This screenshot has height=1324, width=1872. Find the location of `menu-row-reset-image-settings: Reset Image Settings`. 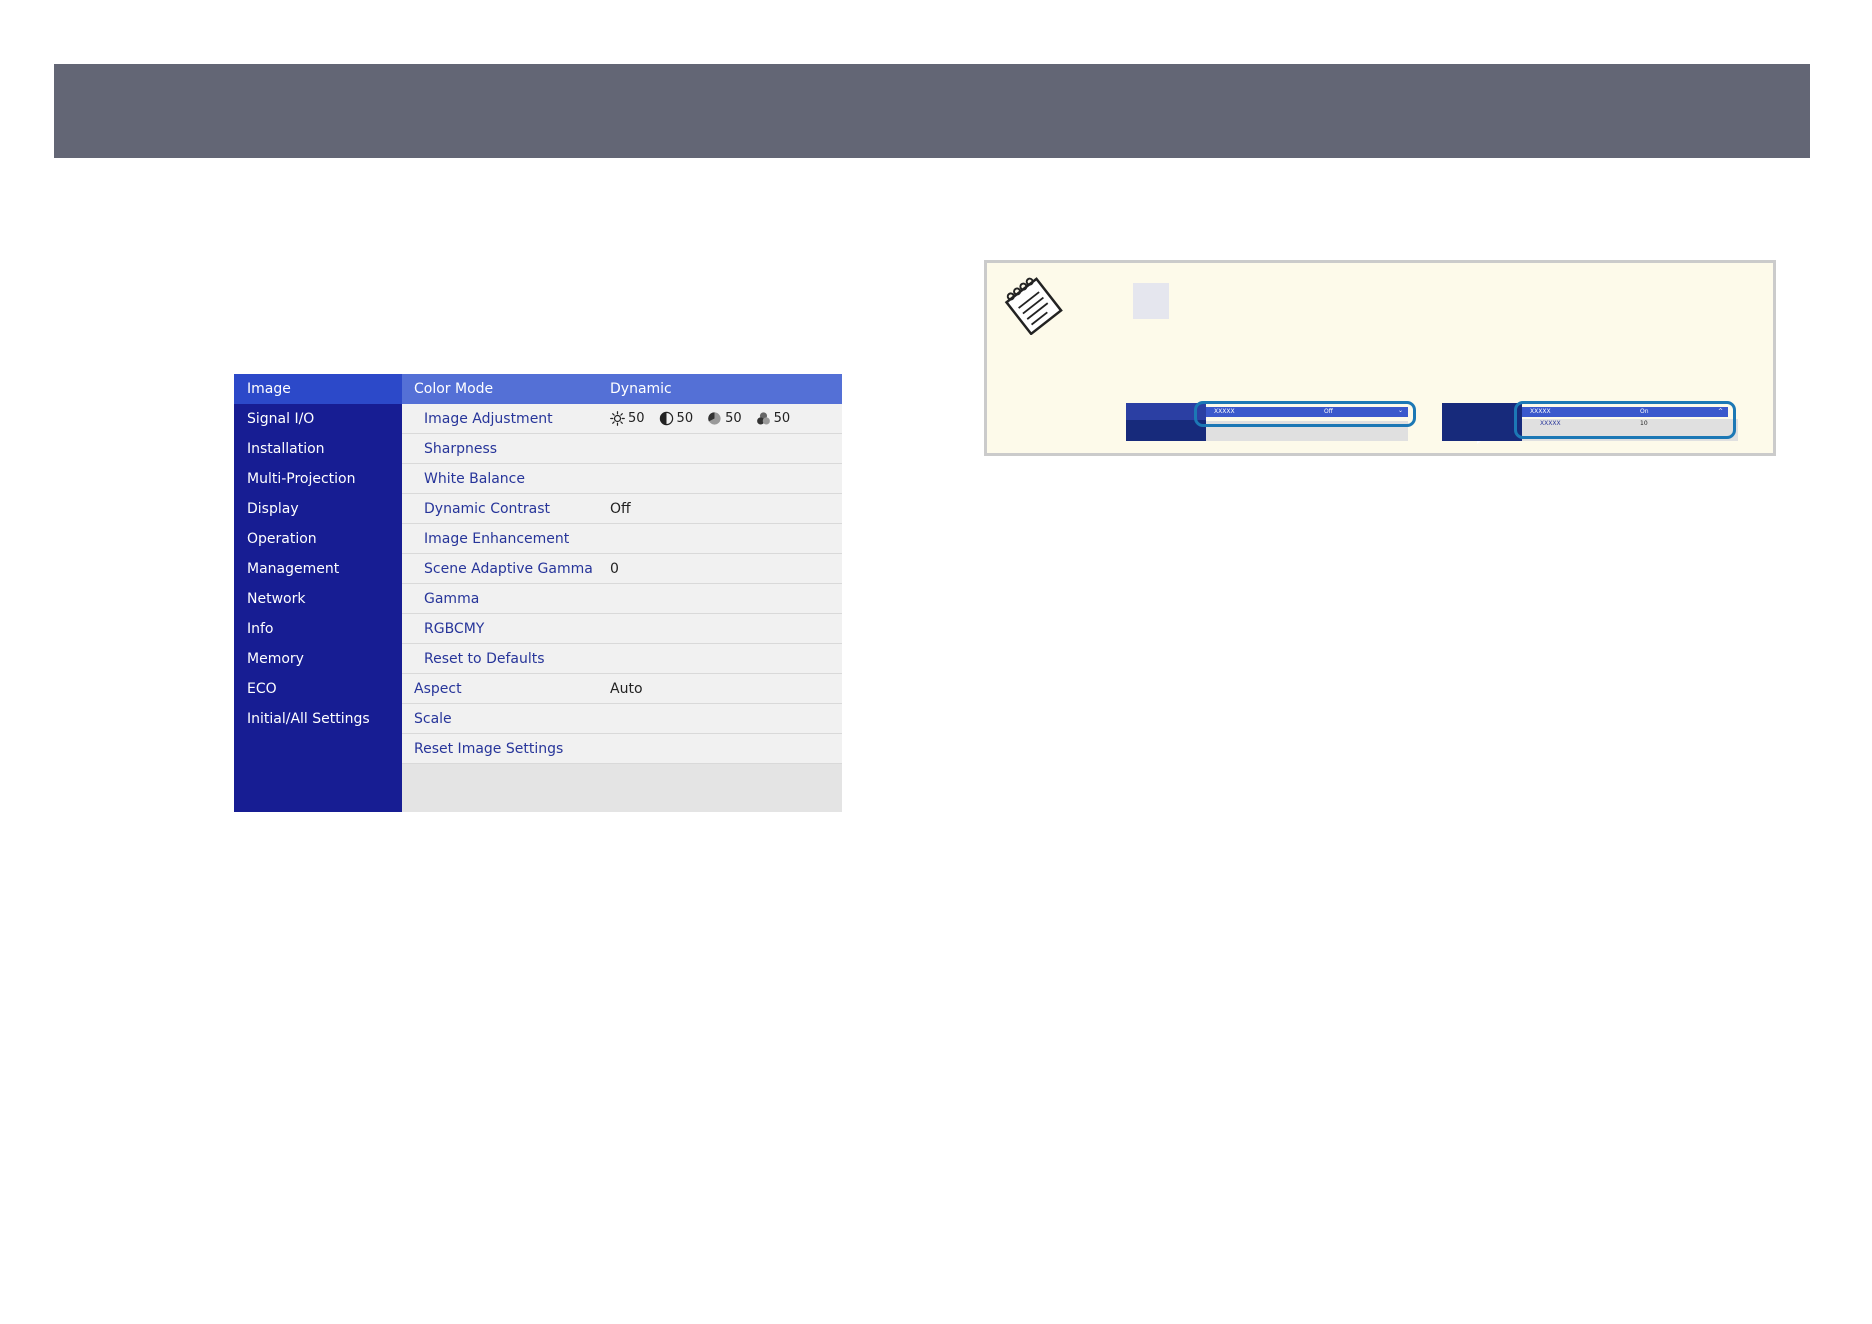

menu-row-reset-image-settings: Reset Image Settings is located at coordinates (622, 749).